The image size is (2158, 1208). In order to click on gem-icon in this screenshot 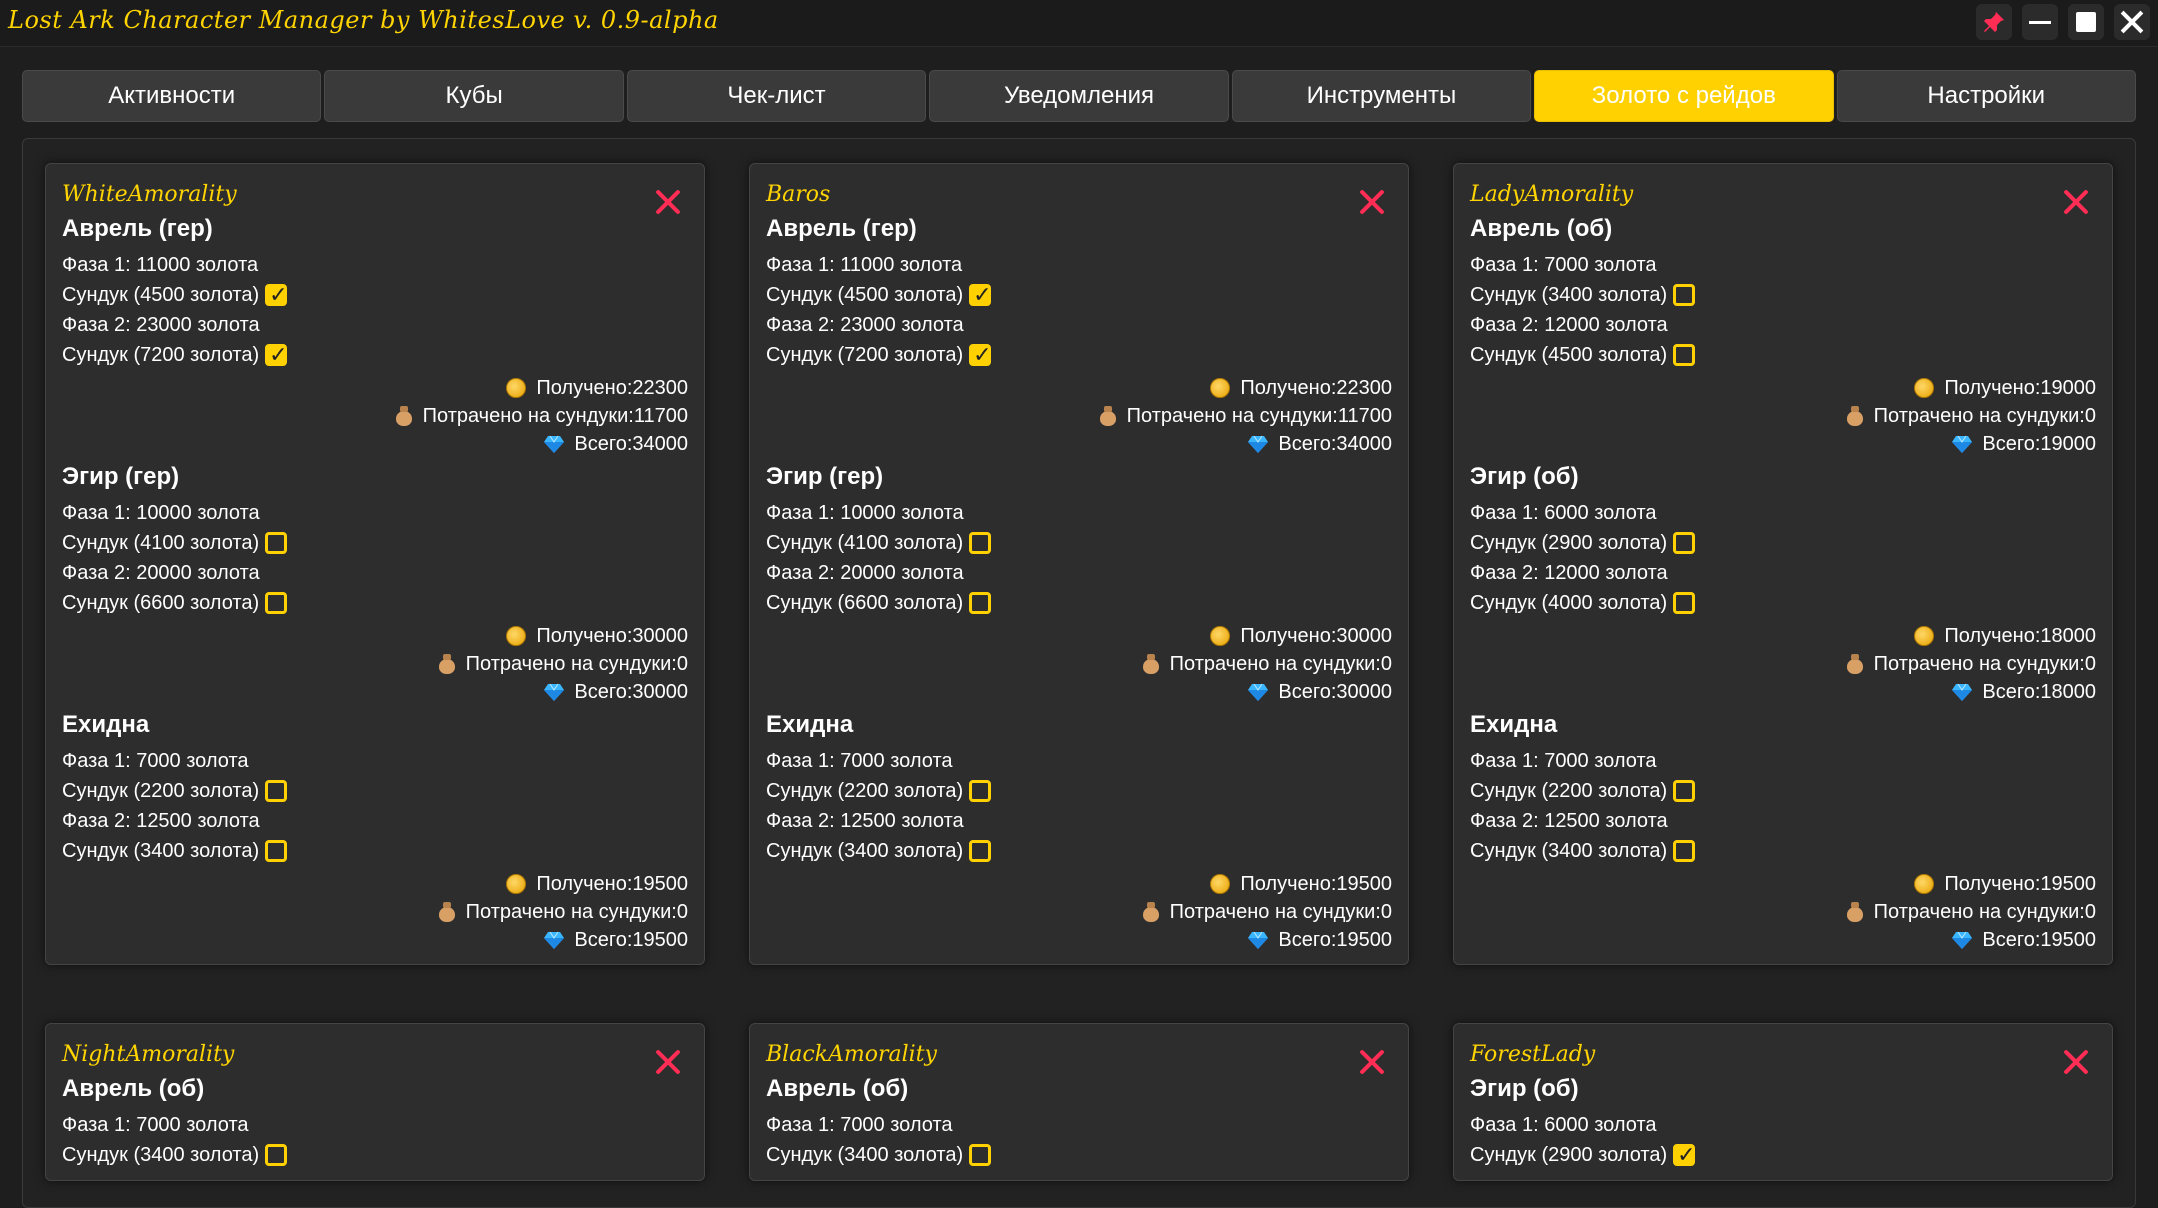, I will do `click(1962, 444)`.